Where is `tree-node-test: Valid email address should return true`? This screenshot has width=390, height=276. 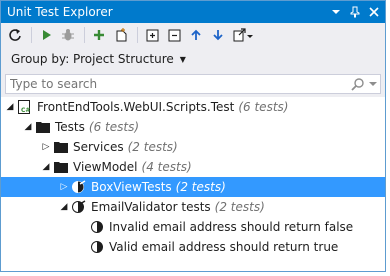
tree-node-test: Valid email address should return true is located at coordinates (193, 247).